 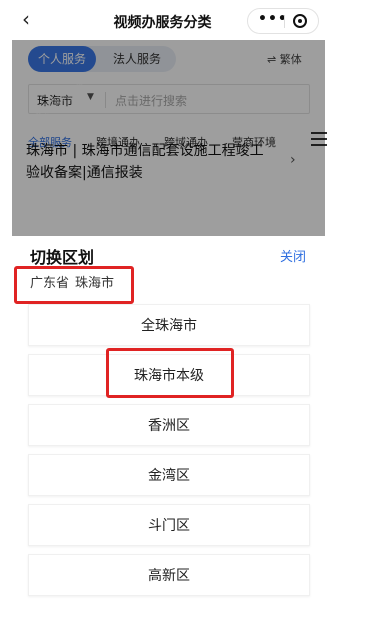 I want to click on close-button: 关闭, so click(x=293, y=255).